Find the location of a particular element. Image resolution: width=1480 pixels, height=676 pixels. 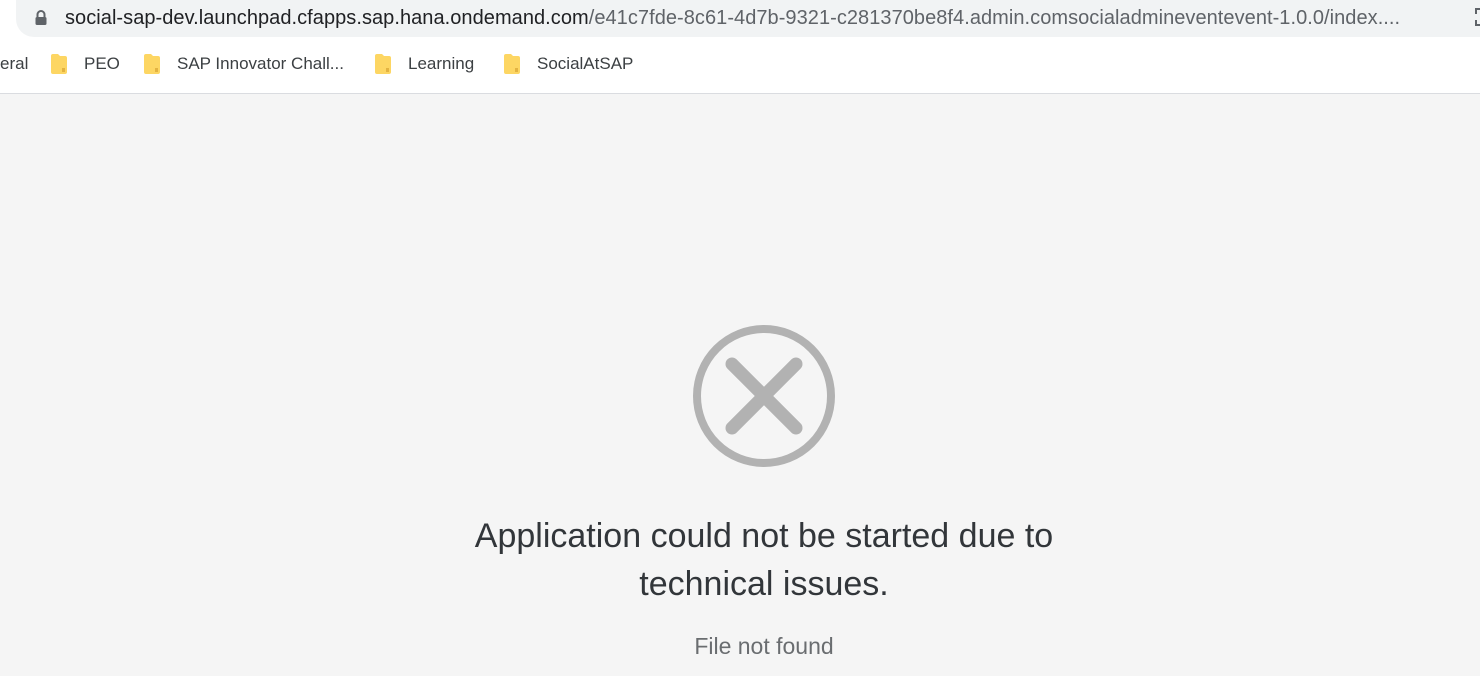

bookmarks-bar: eral PEO SAP Innovator Chall... Learning is located at coordinates (740, 64).